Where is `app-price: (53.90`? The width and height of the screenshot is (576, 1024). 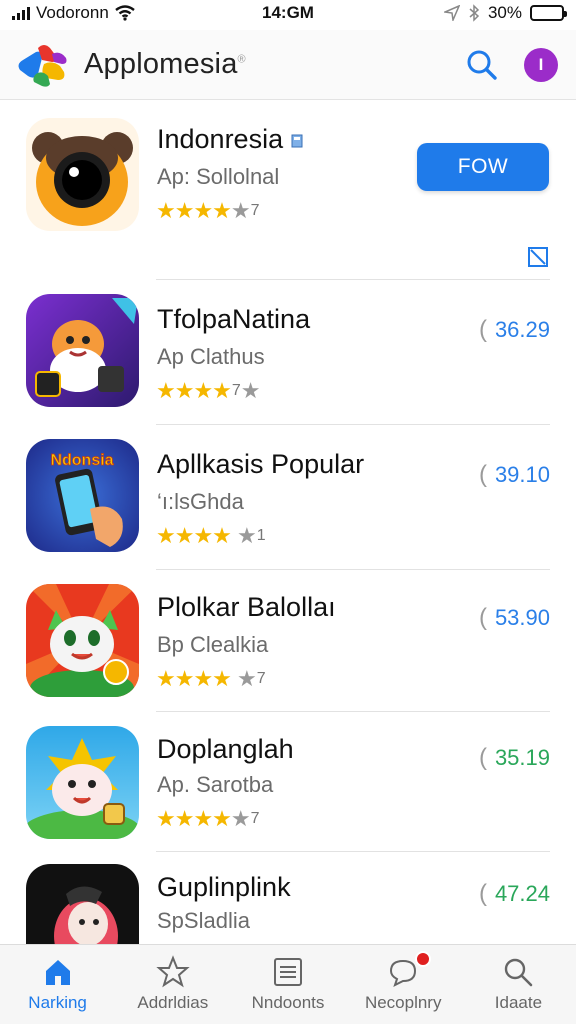 app-price: (53.90 is located at coordinates (514, 618).